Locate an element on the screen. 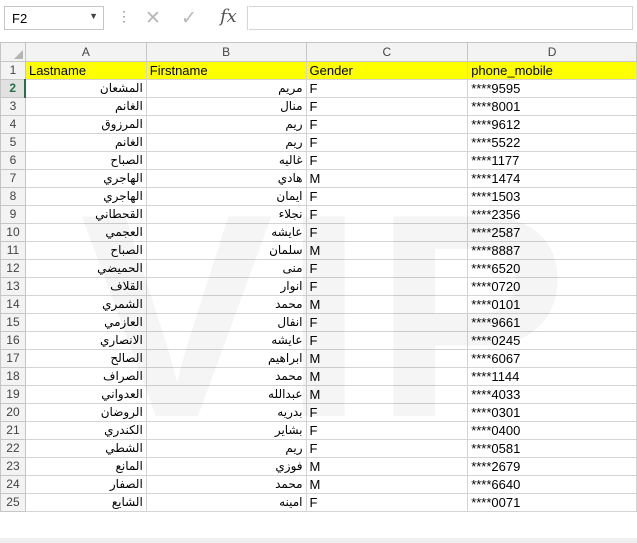 The width and height of the screenshot is (637, 543). cell-phone-mobile: ****1503 is located at coordinates (552, 196).